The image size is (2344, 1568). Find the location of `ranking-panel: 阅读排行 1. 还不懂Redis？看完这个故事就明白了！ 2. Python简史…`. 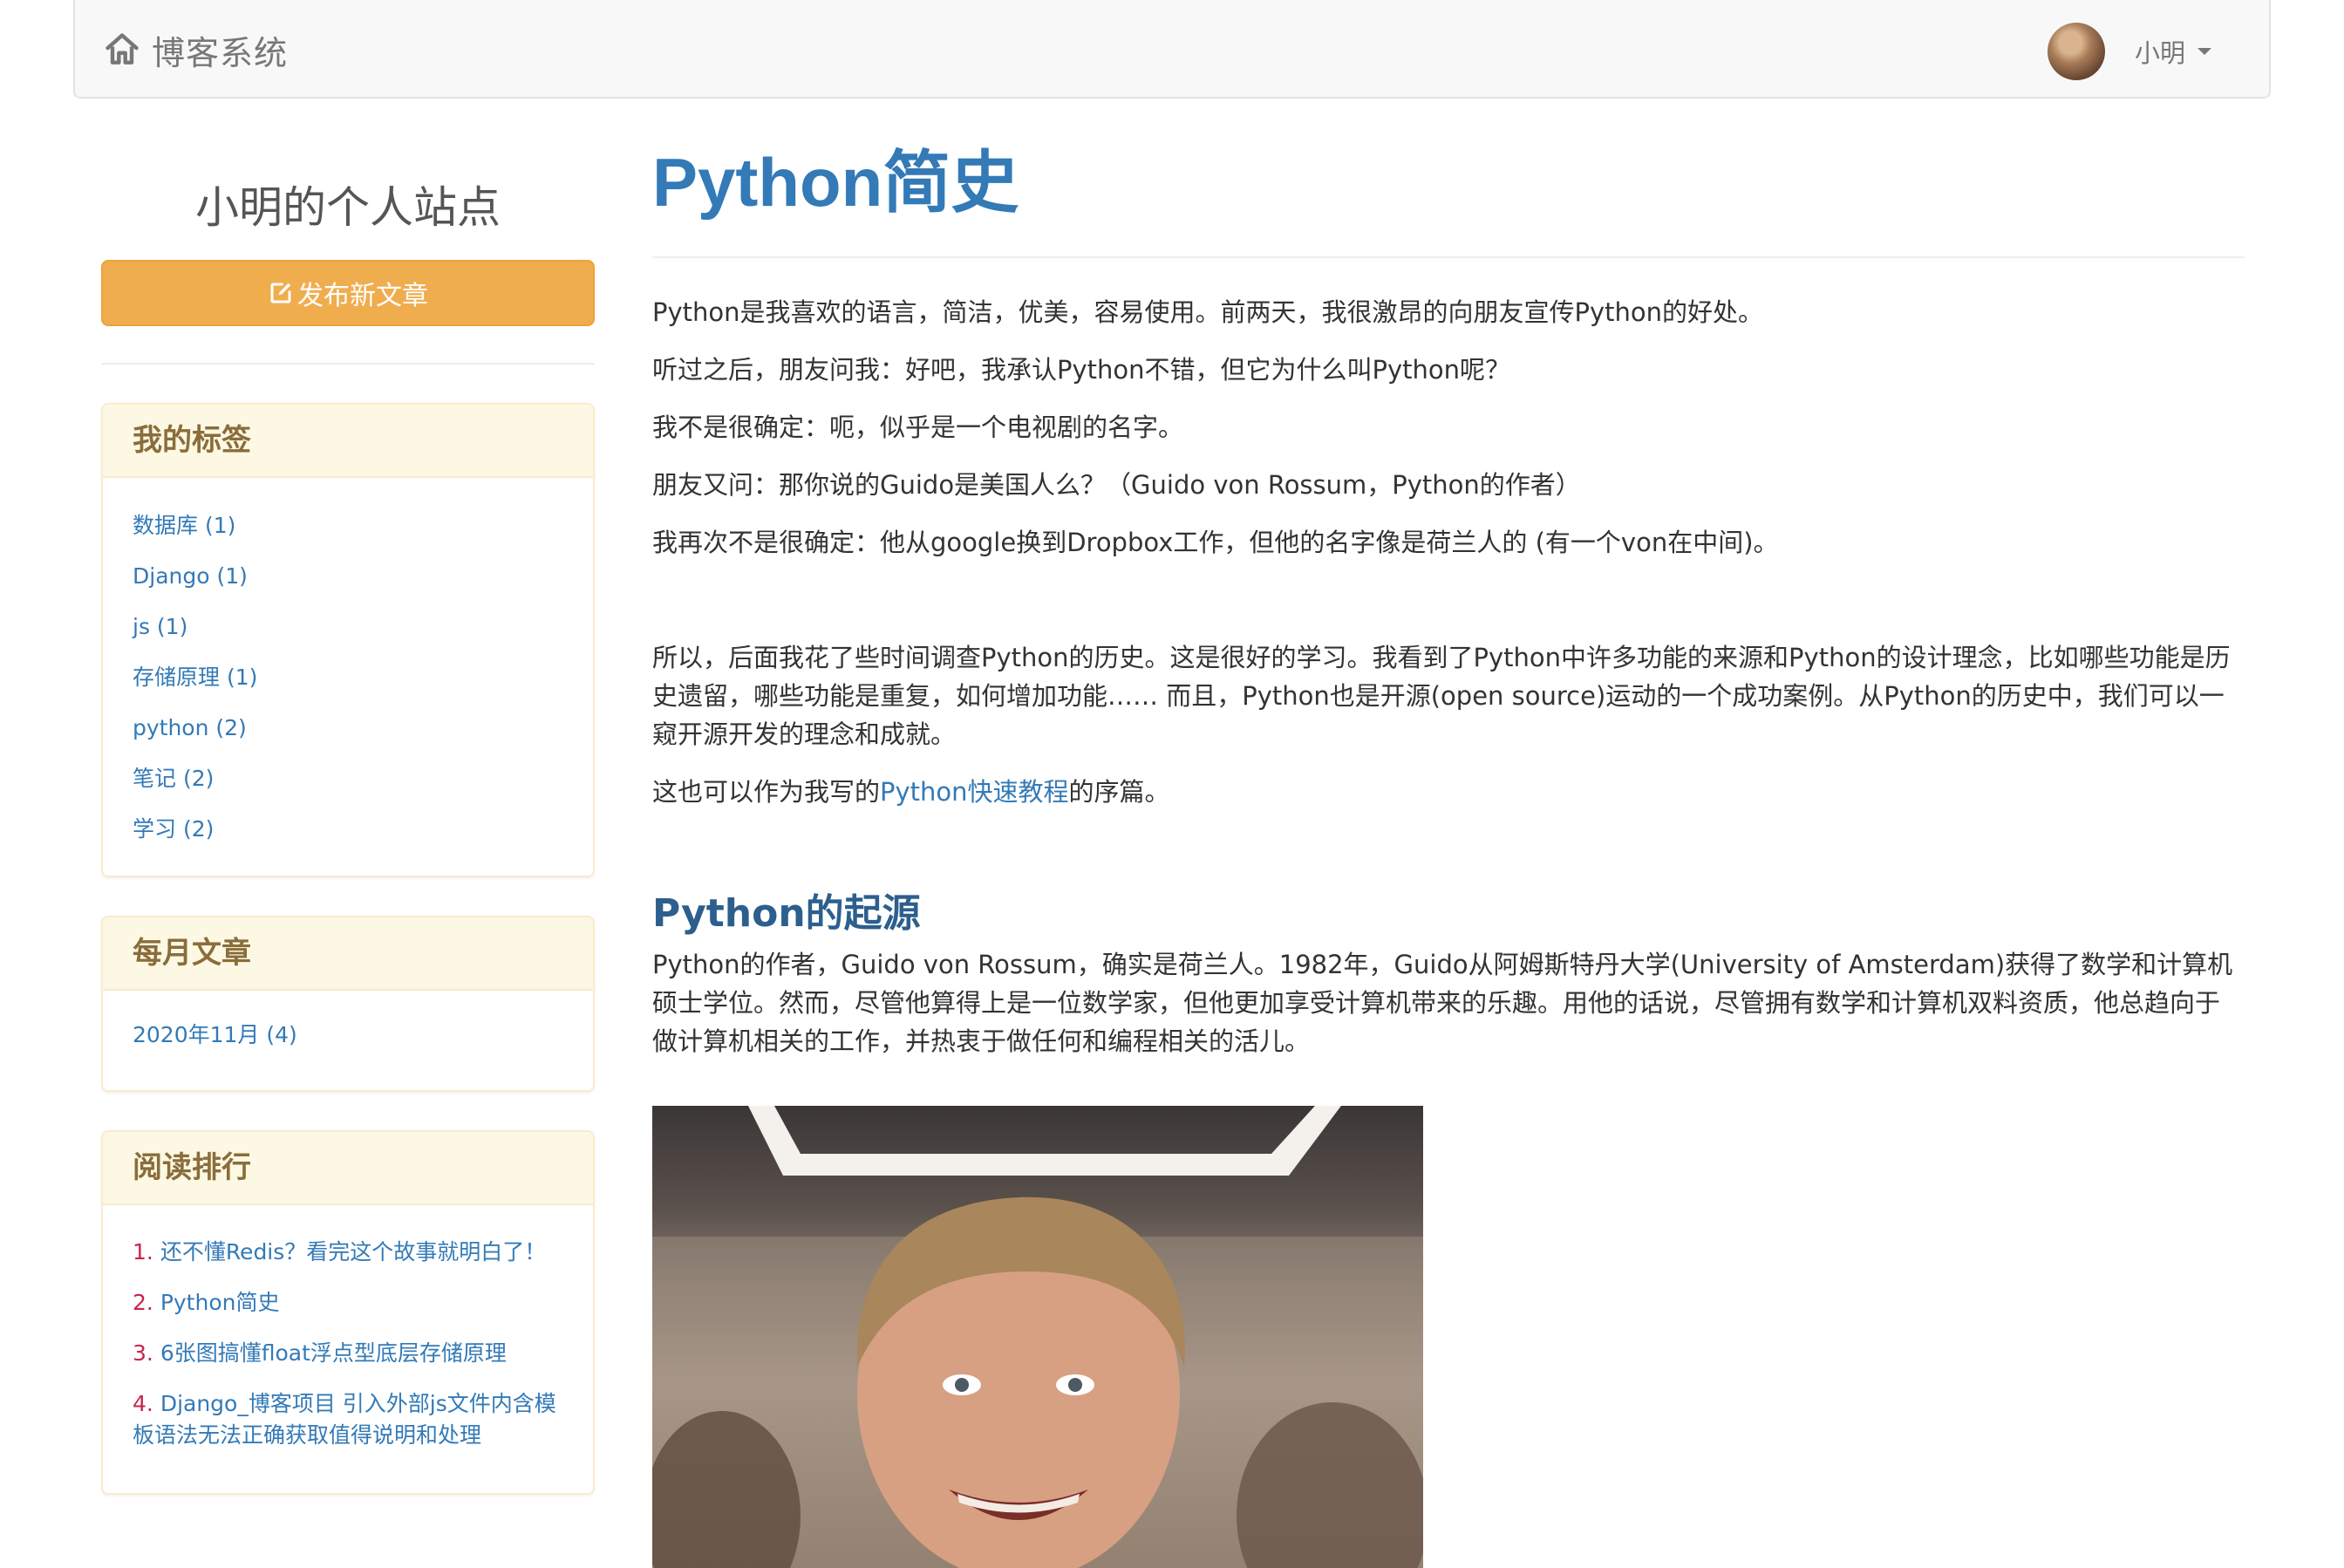

ranking-panel: 阅读排行 1. 还不懂Redis？看完这个故事就明白了！ 2. Python简史… is located at coordinates (348, 1312).